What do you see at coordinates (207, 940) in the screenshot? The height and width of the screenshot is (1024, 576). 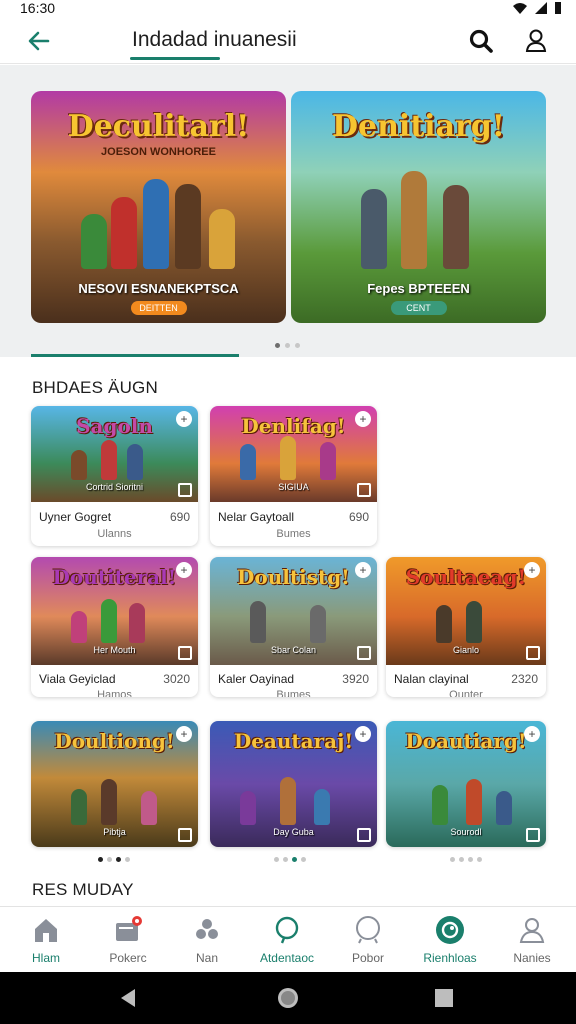 I see `nav-item-nan: Nan` at bounding box center [207, 940].